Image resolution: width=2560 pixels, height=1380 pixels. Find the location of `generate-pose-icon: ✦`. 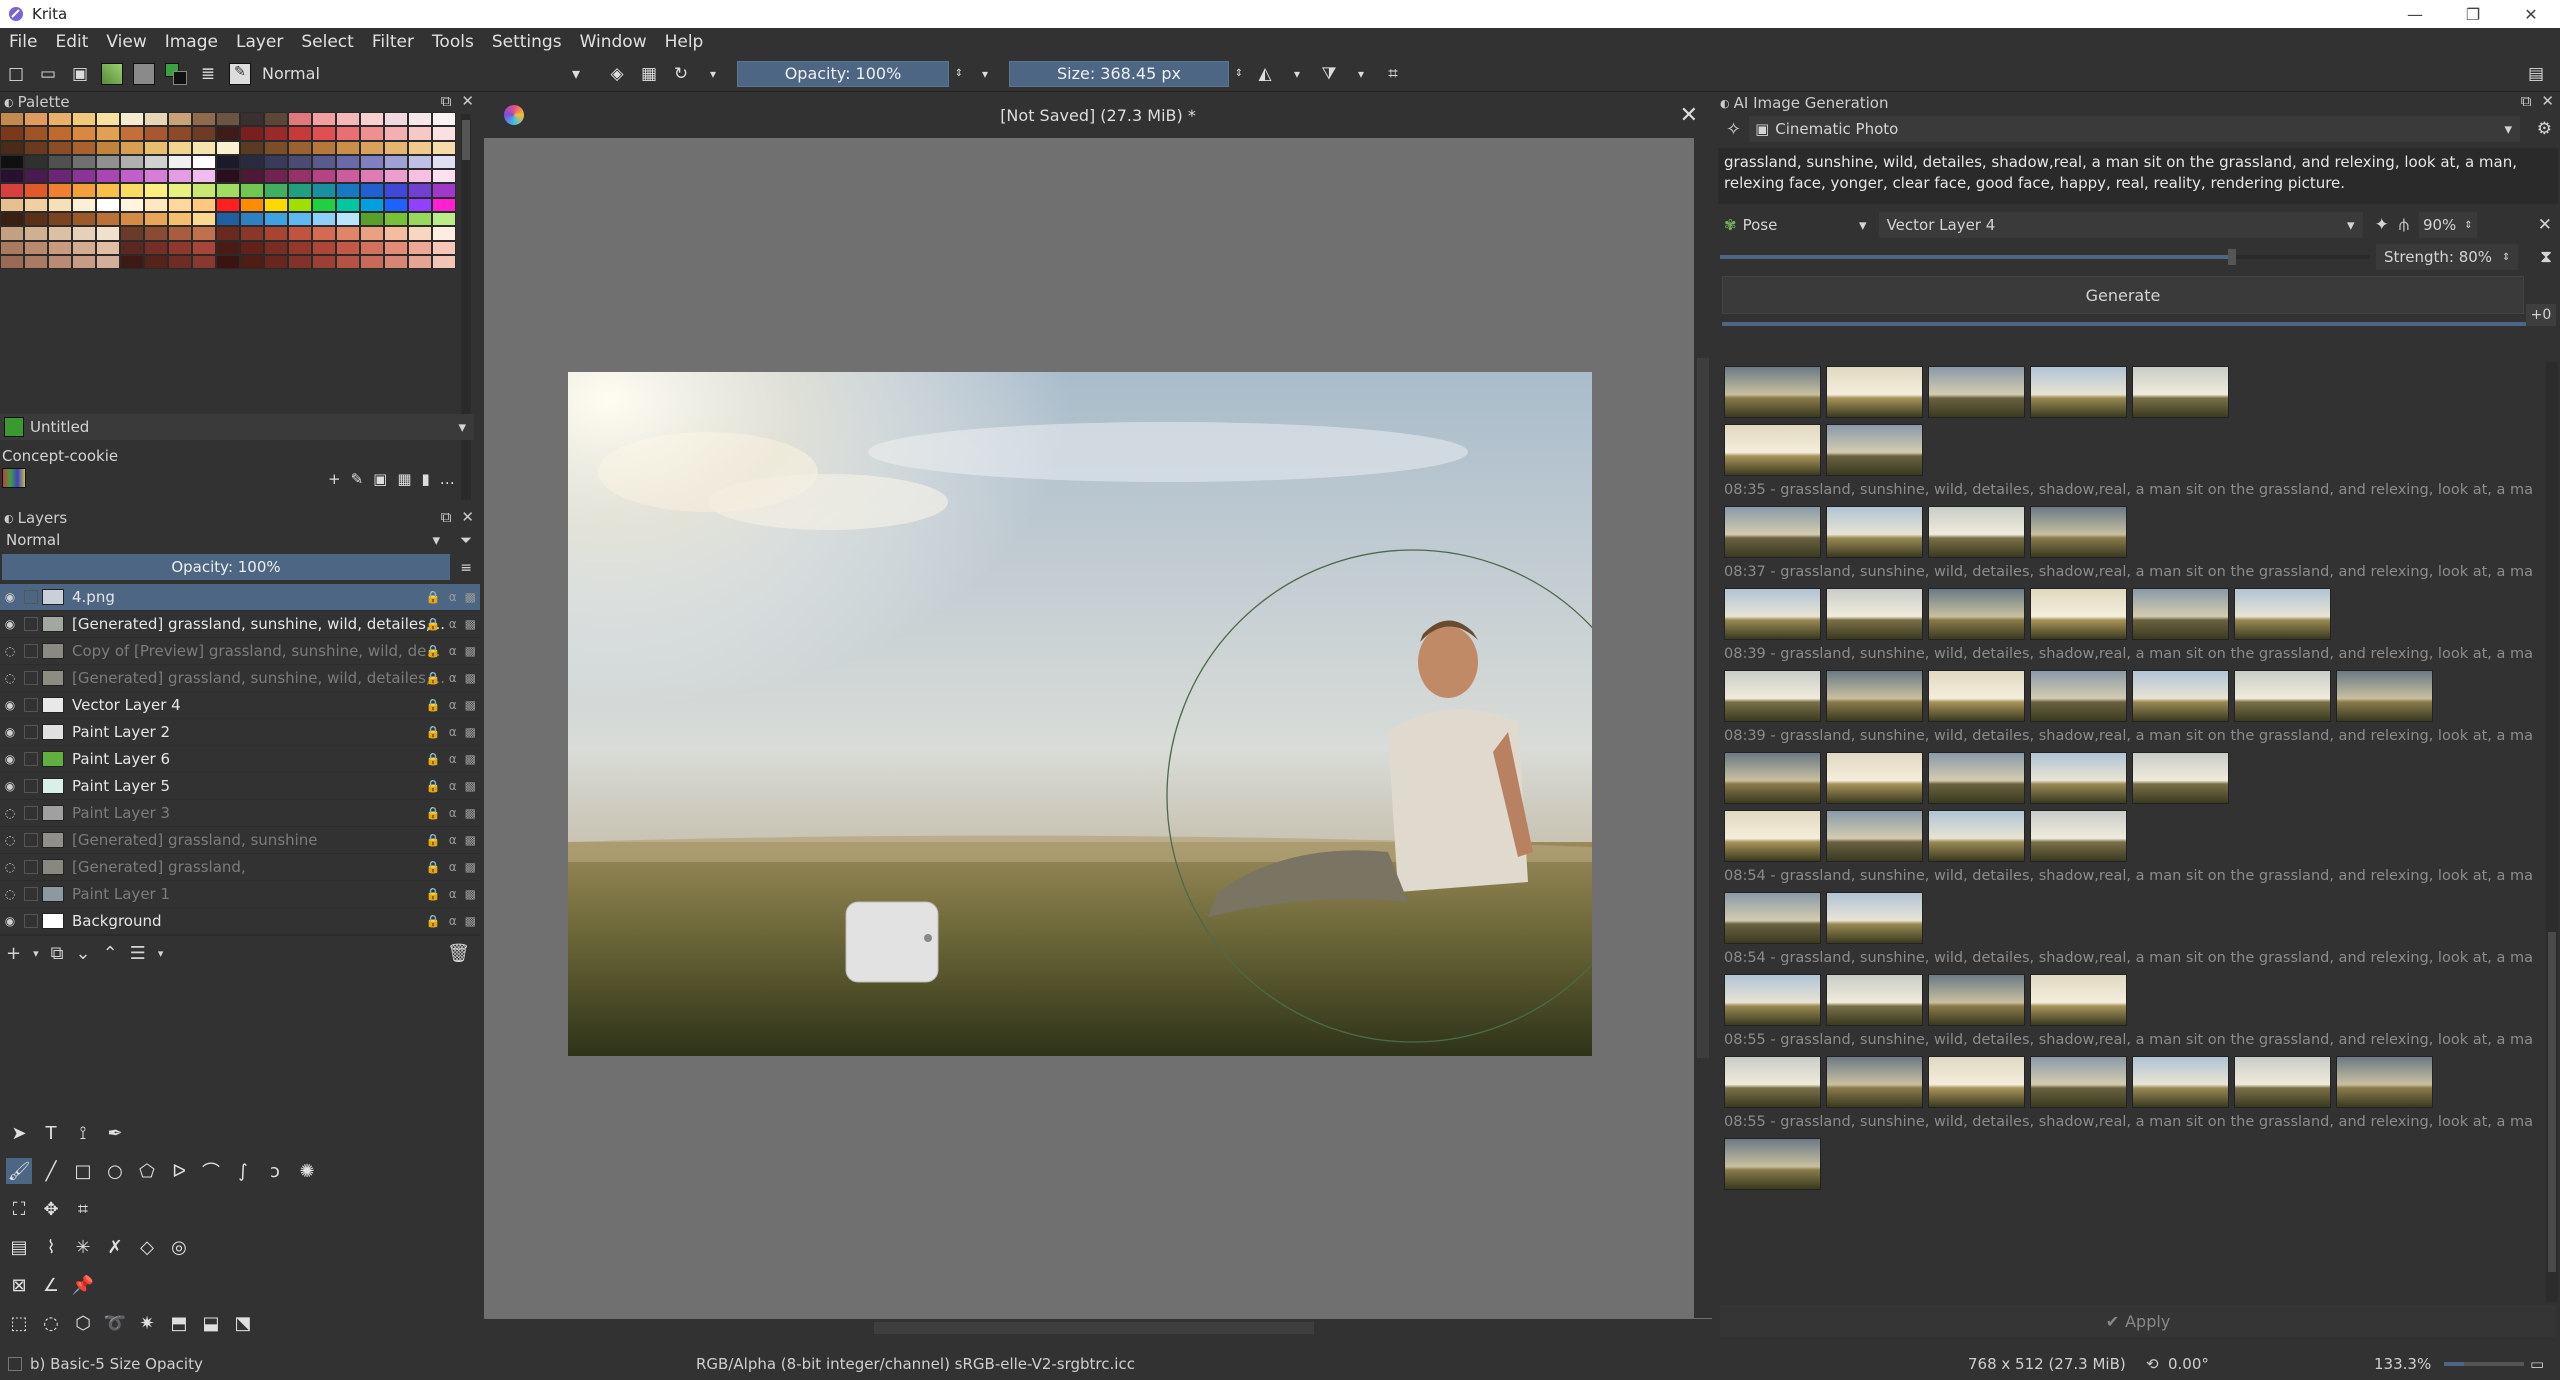

generate-pose-icon: ✦ is located at coordinates (2382, 225).